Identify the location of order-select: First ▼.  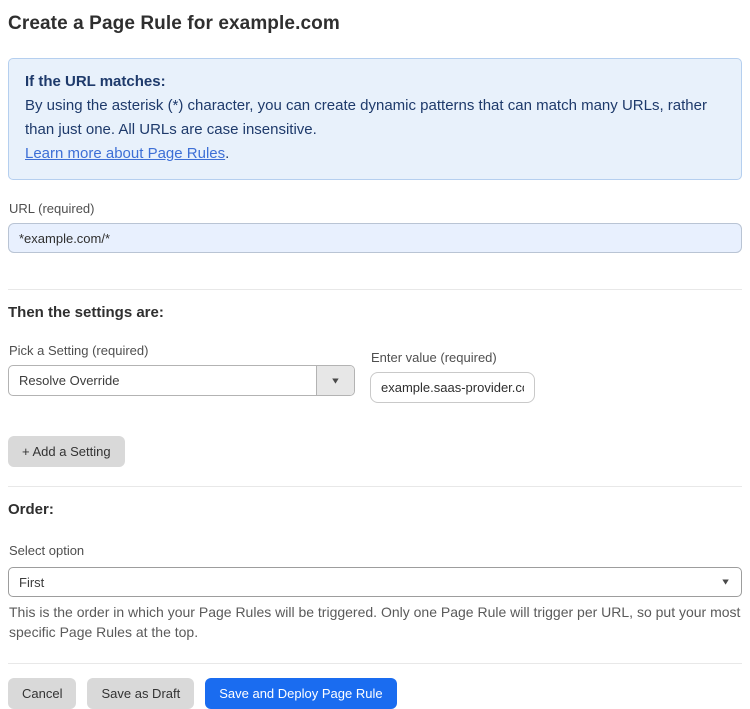
(375, 582).